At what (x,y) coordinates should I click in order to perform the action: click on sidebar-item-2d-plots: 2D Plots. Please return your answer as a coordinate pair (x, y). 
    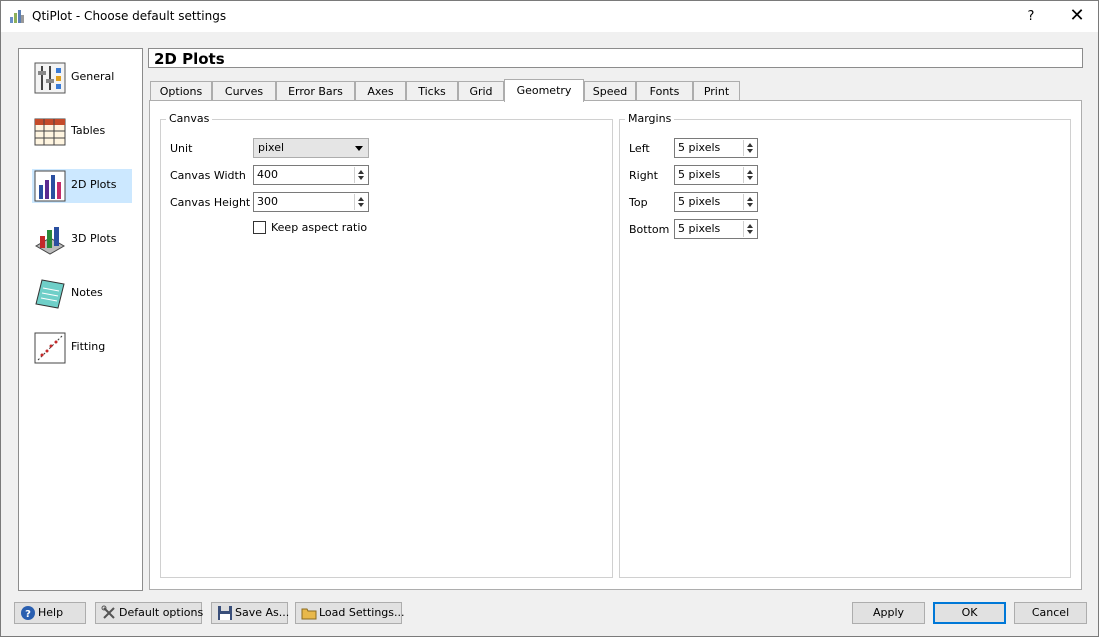
    Looking at the image, I should click on (82, 186).